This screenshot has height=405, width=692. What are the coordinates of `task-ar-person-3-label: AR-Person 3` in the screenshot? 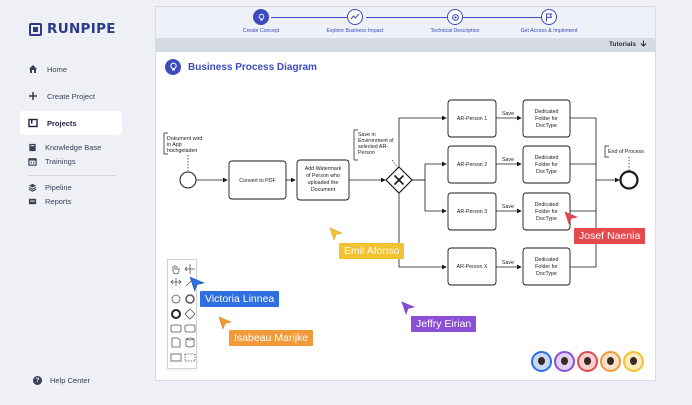 It's located at (472, 212).